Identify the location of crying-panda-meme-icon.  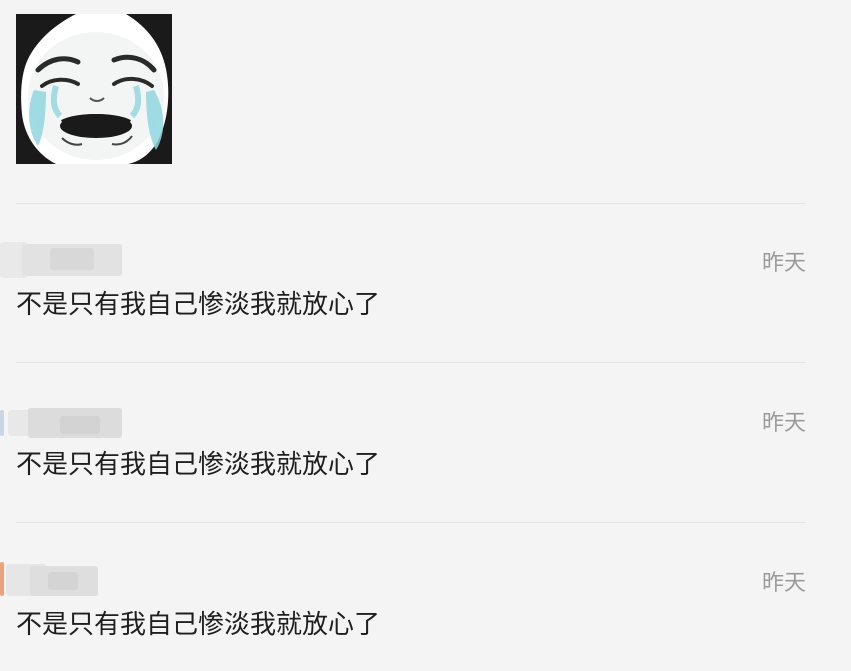
(94, 89).